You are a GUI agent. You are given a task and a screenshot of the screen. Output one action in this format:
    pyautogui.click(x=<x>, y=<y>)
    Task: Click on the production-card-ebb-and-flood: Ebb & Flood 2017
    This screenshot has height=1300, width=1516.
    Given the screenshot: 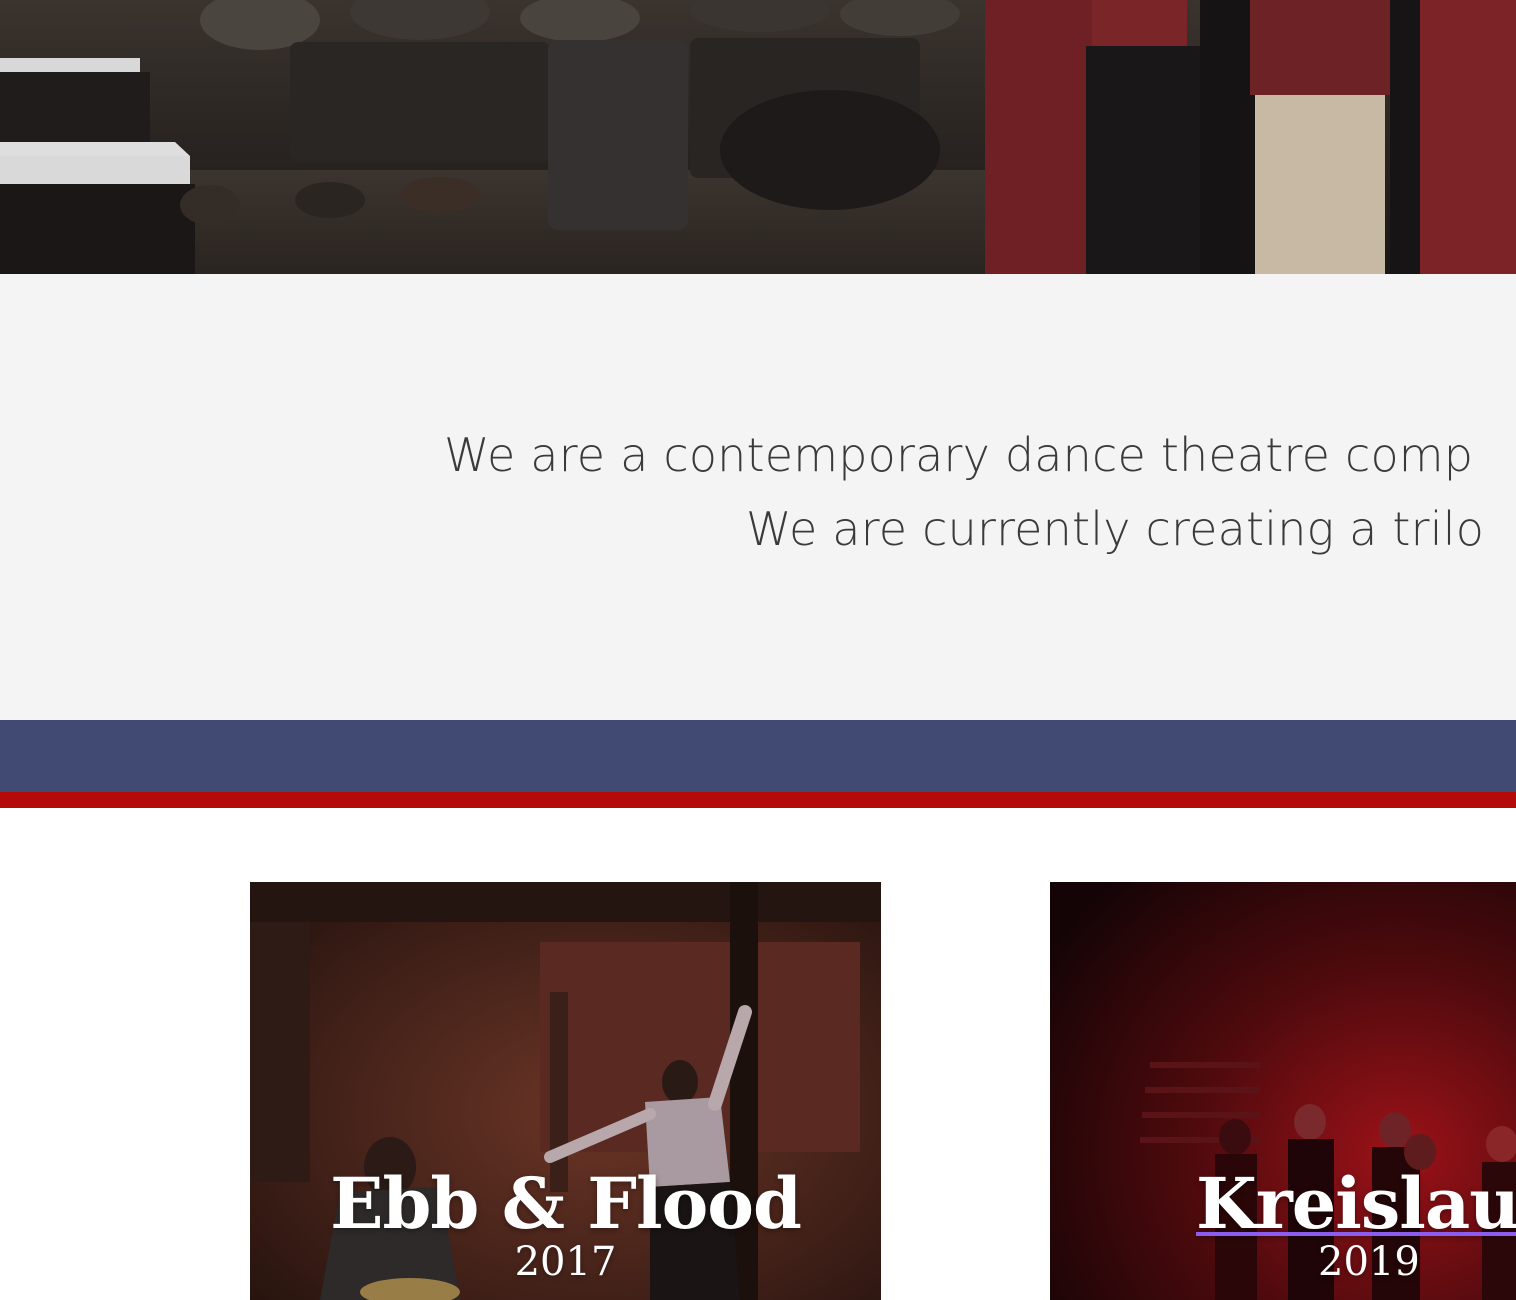 What is the action you would take?
    pyautogui.click(x=565, y=1091)
    